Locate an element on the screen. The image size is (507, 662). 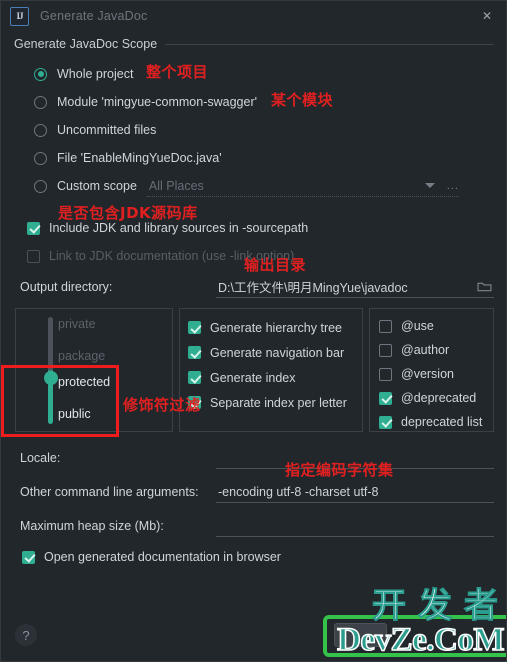
chevron-down-icon is located at coordinates (429, 185).